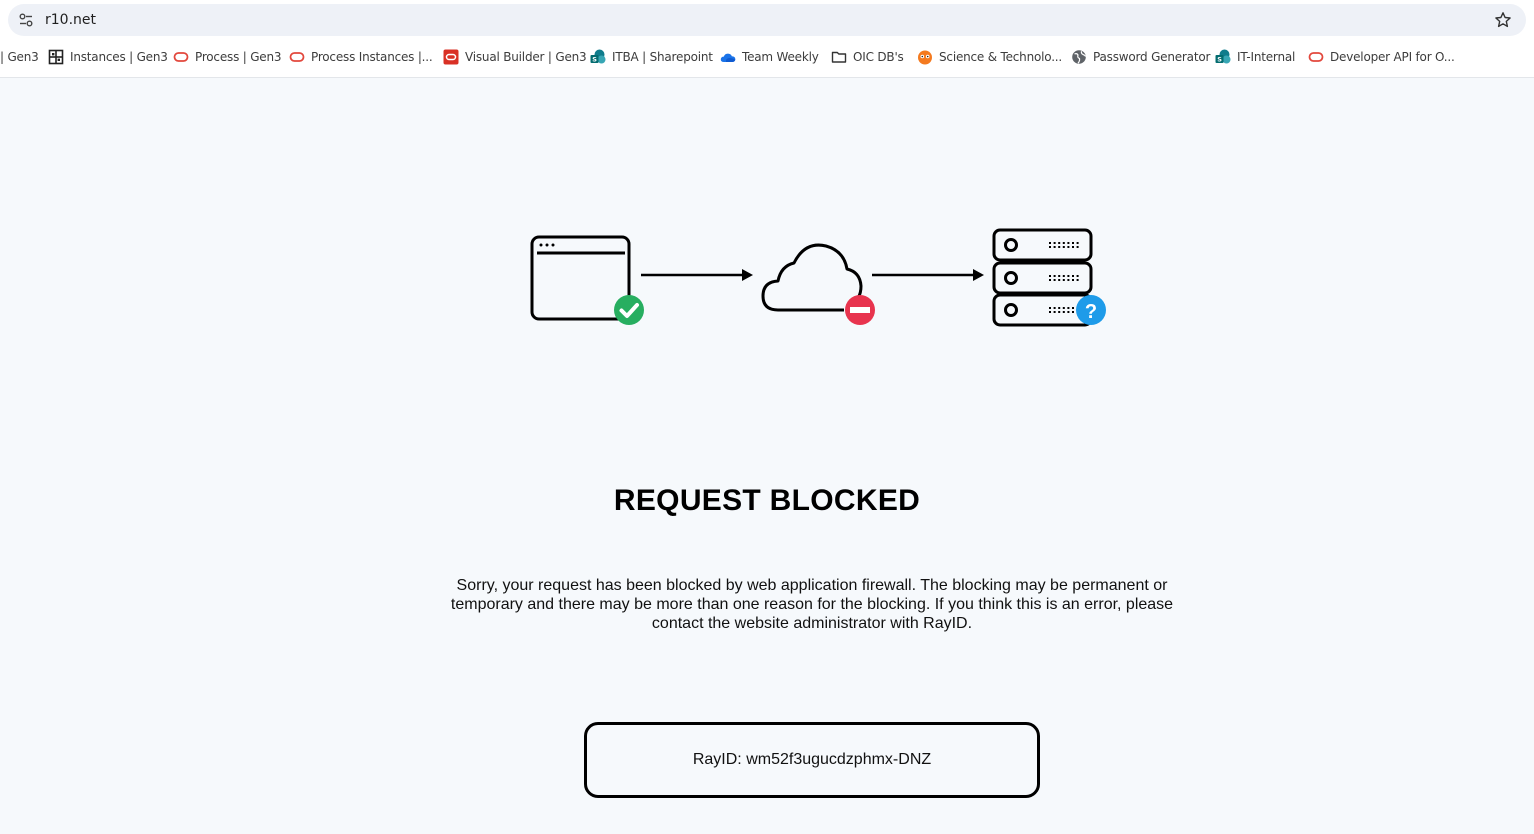  What do you see at coordinates (1266, 57) in the screenshot?
I see `bookmark-label: IT-Internal` at bounding box center [1266, 57].